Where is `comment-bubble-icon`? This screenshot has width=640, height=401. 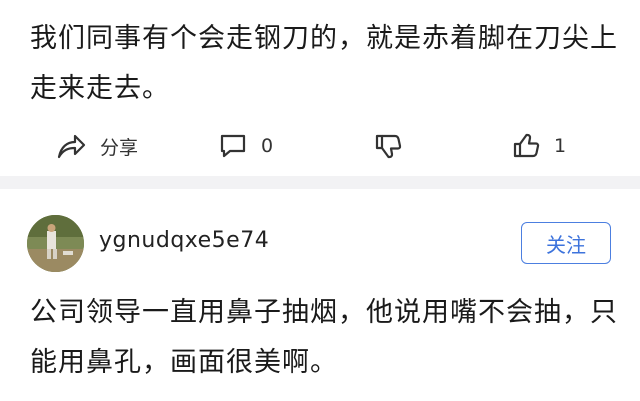 comment-bubble-icon is located at coordinates (233, 146).